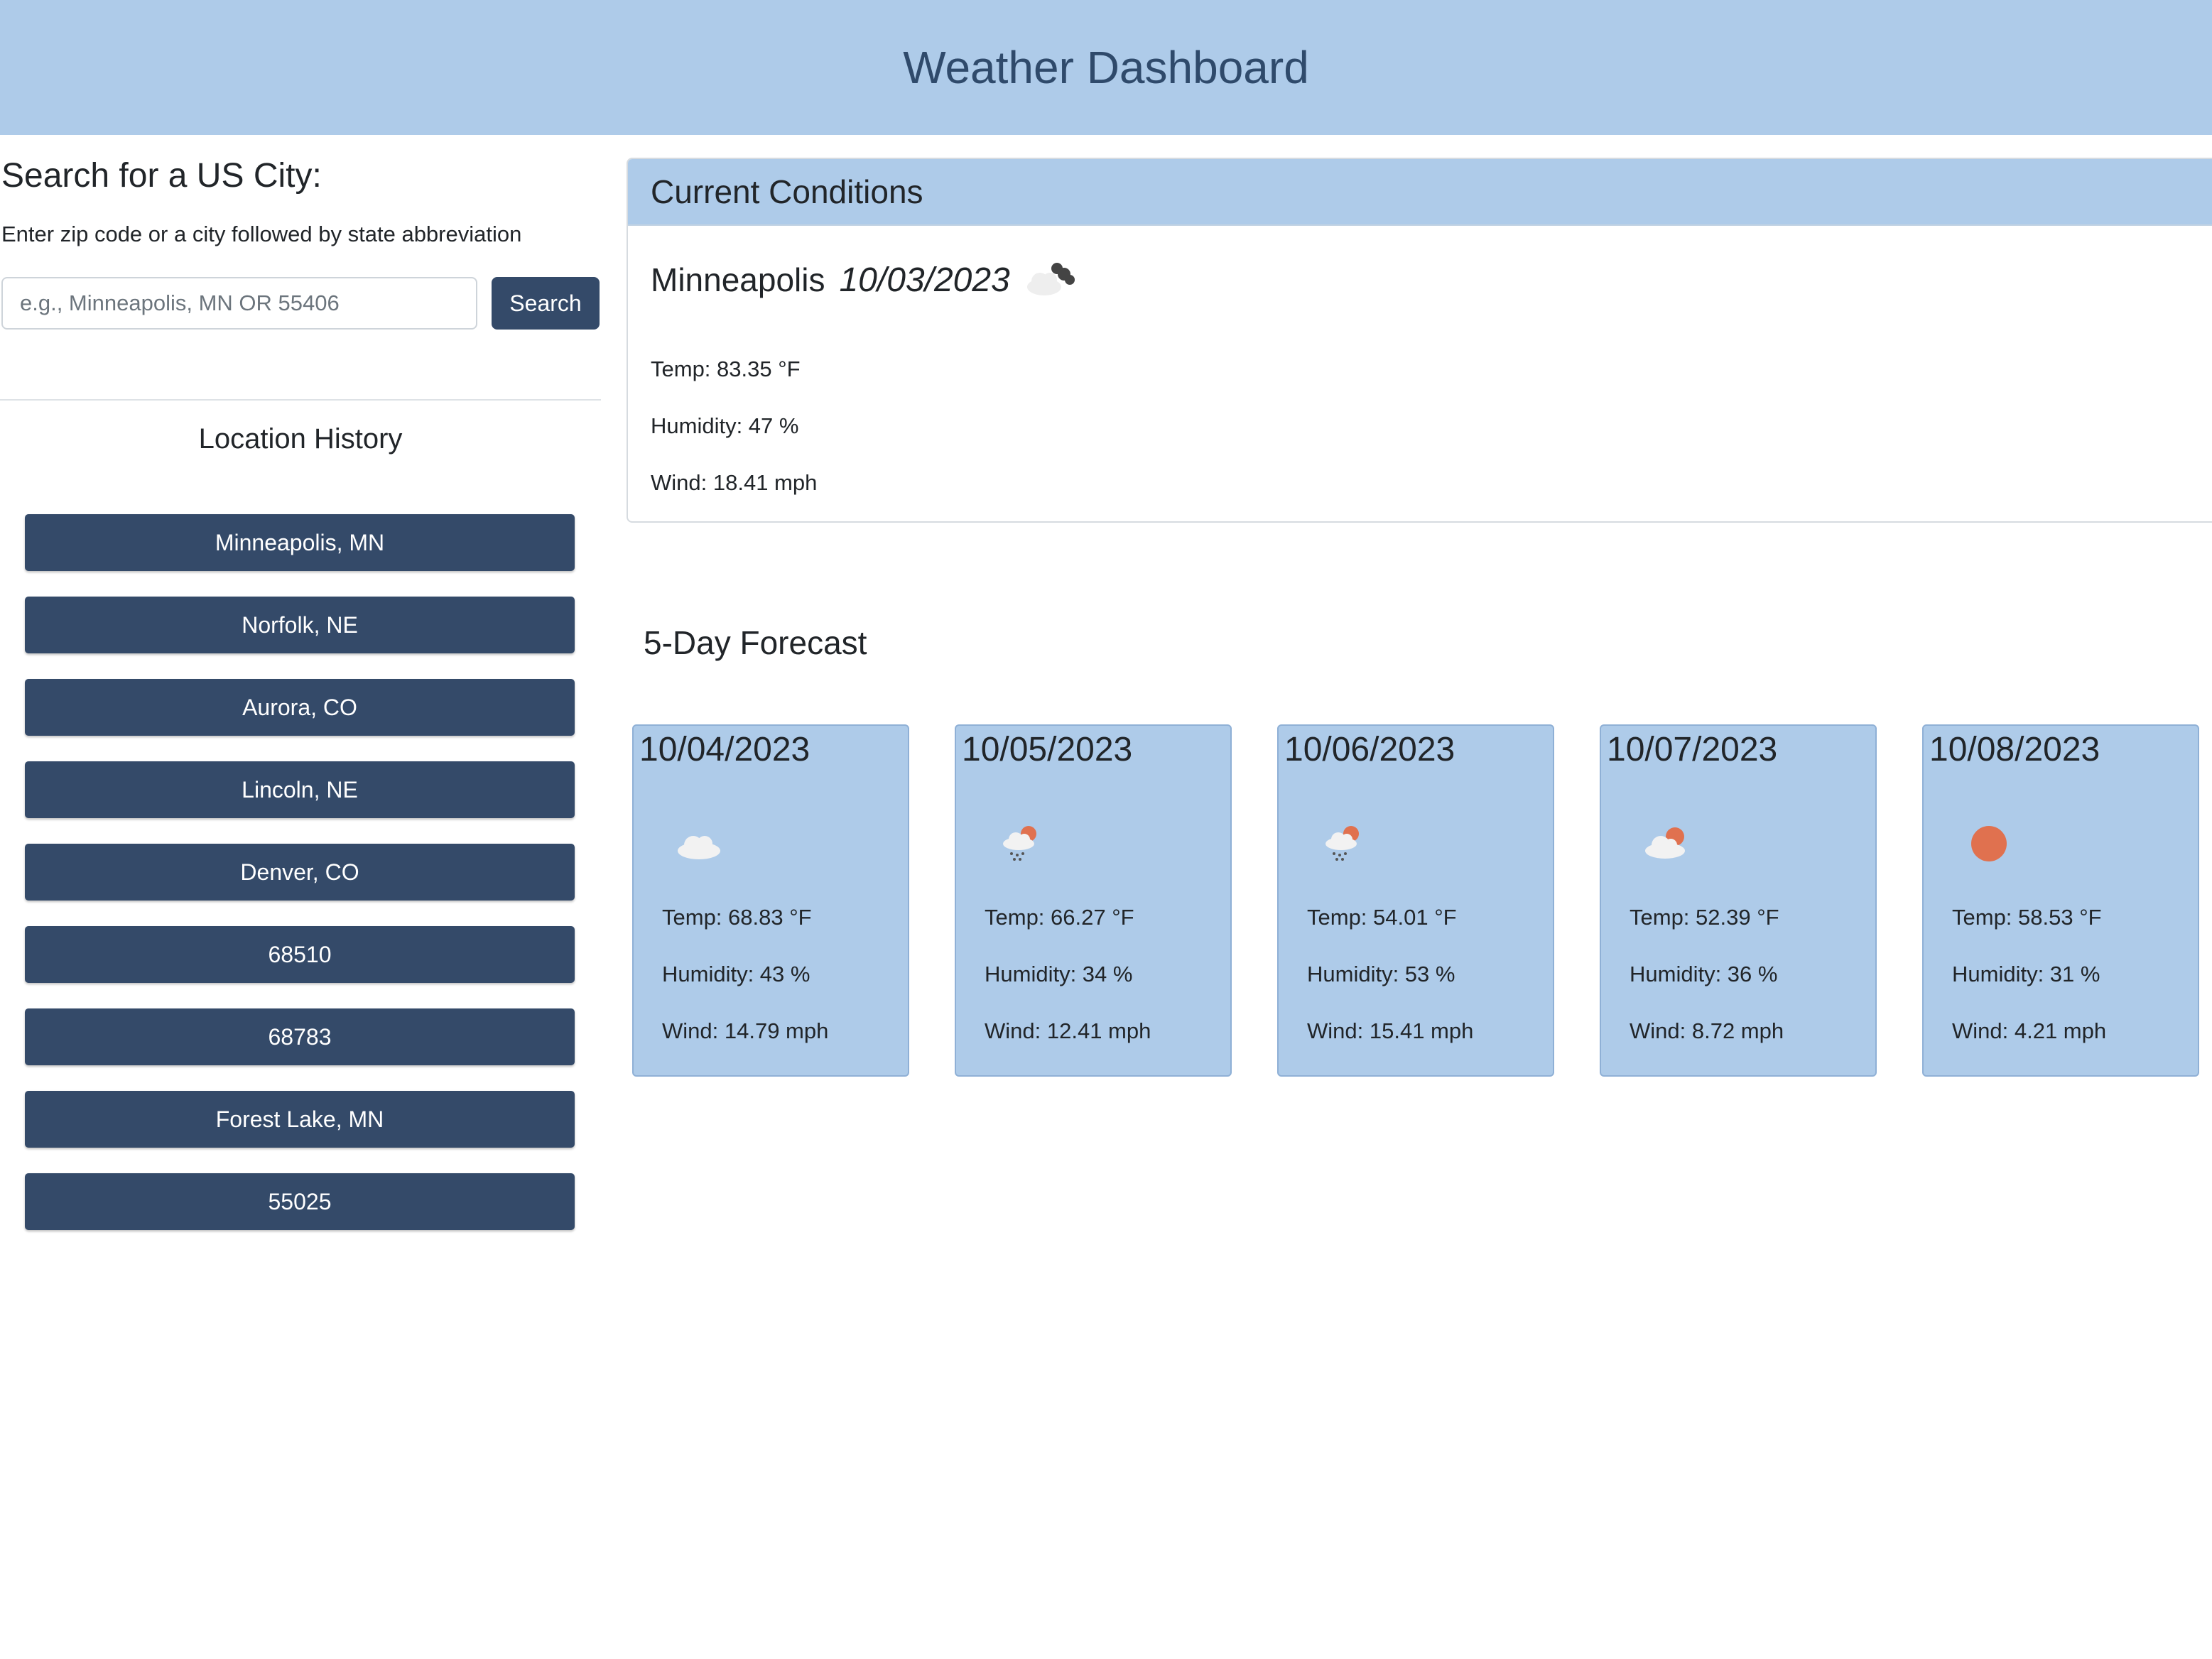 The width and height of the screenshot is (2212, 1659). What do you see at coordinates (1059, 974) in the screenshot?
I see `forecast-humidity: Humidity: 34 %` at bounding box center [1059, 974].